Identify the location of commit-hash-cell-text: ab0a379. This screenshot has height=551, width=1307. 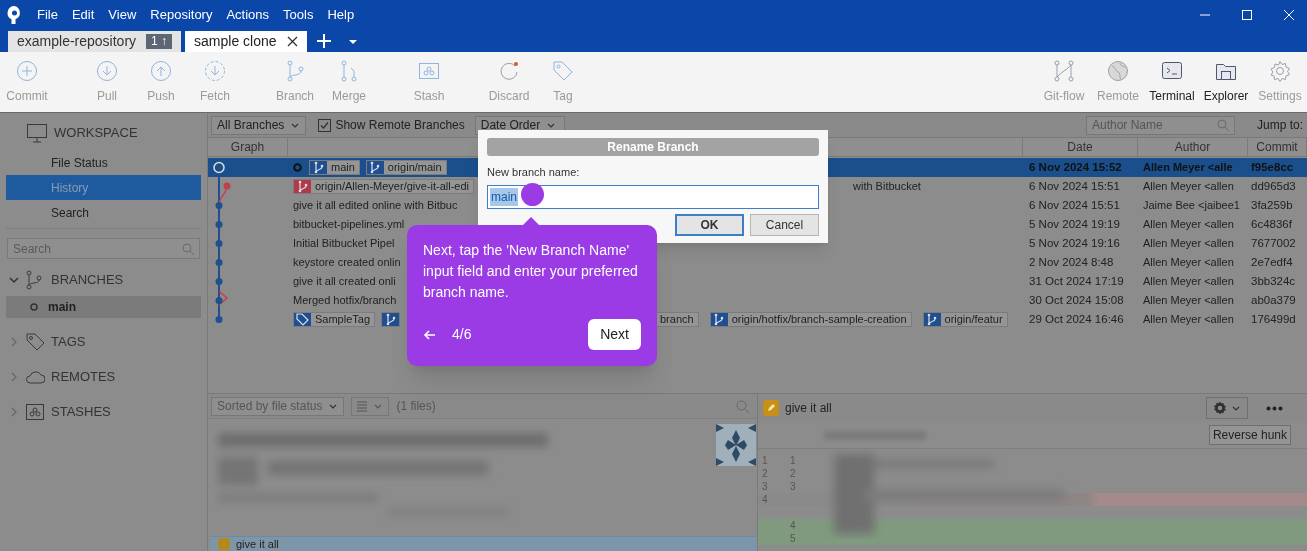
(1273, 300).